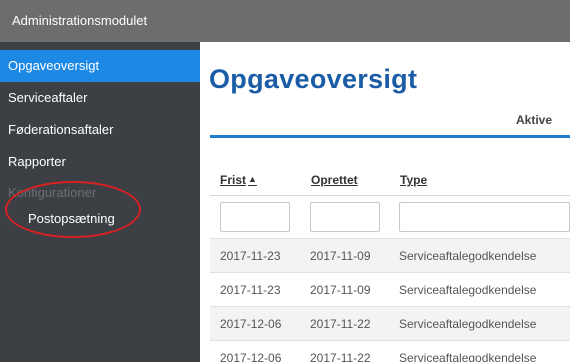 This screenshot has width=570, height=362. Describe the element at coordinates (334, 180) in the screenshot. I see `column-header-oprettet: Oprettet` at that location.